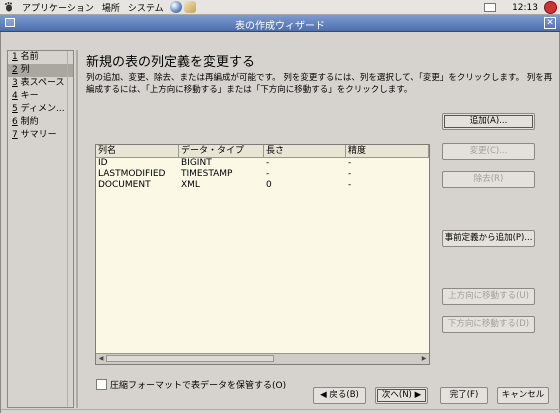 Image resolution: width=560 pixels, height=413 pixels. Describe the element at coordinates (488, 296) in the screenshot. I see `move-up-button: 上方向に移動する(U)` at that location.